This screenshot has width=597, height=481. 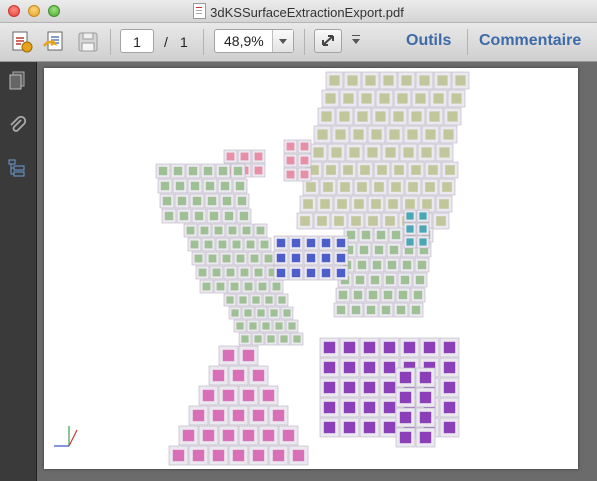 I want to click on page-thumbnails-icon, so click(x=17, y=81).